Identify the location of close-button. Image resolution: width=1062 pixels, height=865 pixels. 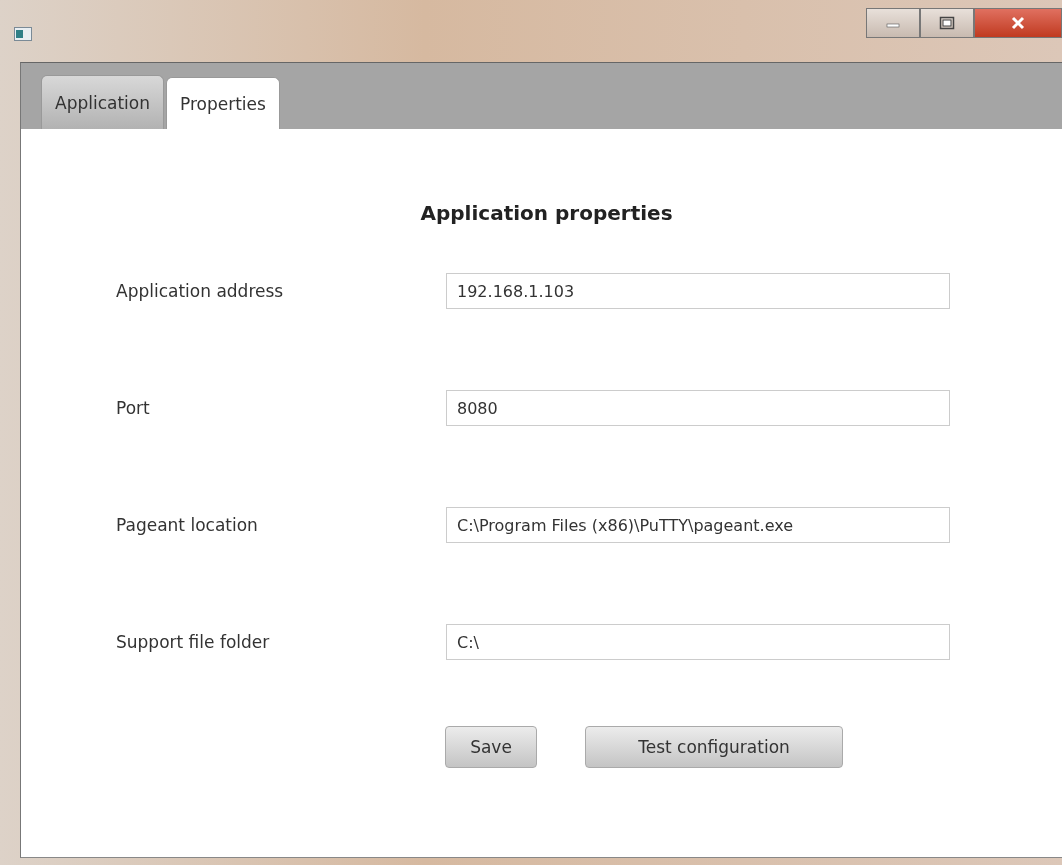
(1018, 23).